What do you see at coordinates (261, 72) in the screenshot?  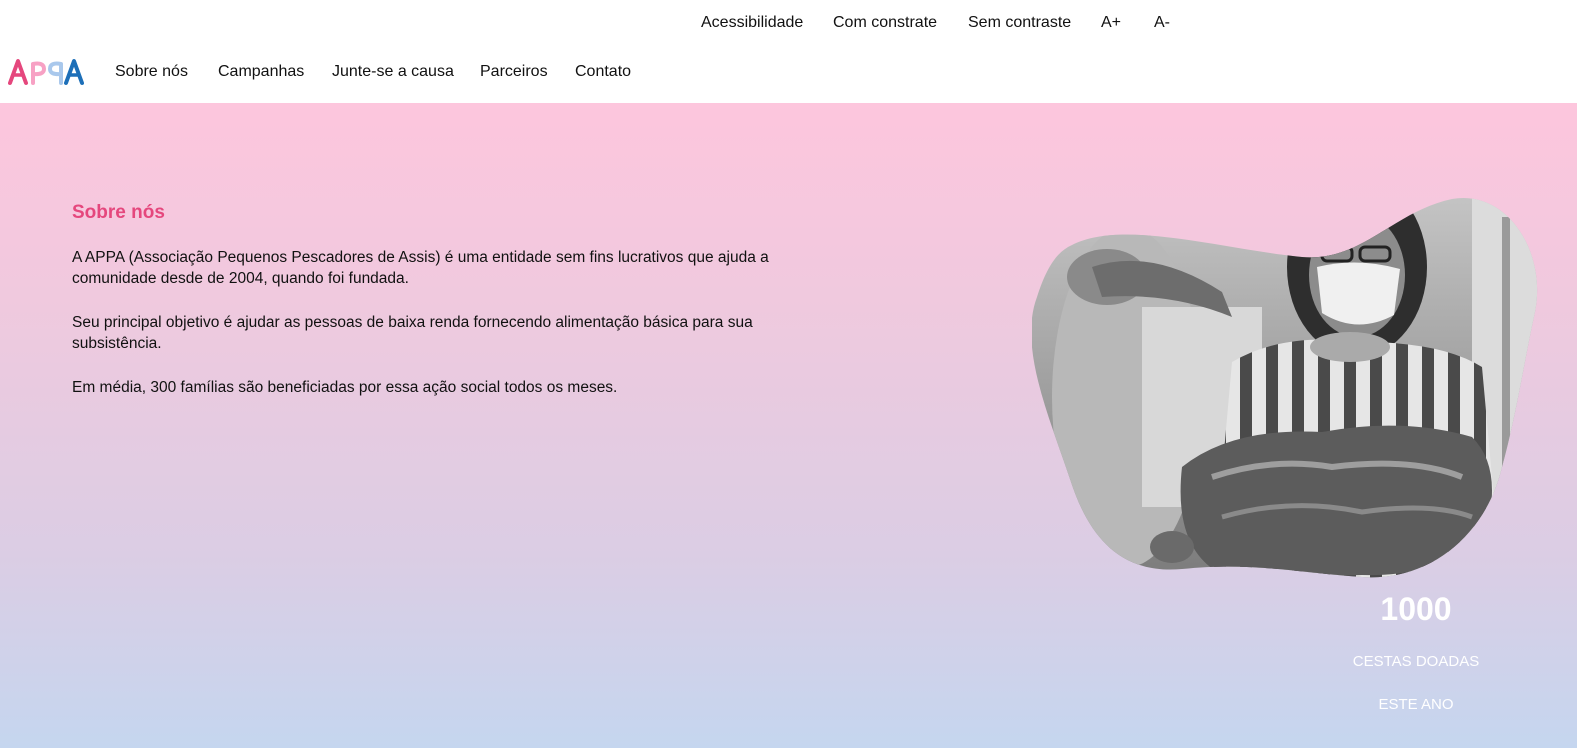 I see `nav-link-campaigns: Campanhas` at bounding box center [261, 72].